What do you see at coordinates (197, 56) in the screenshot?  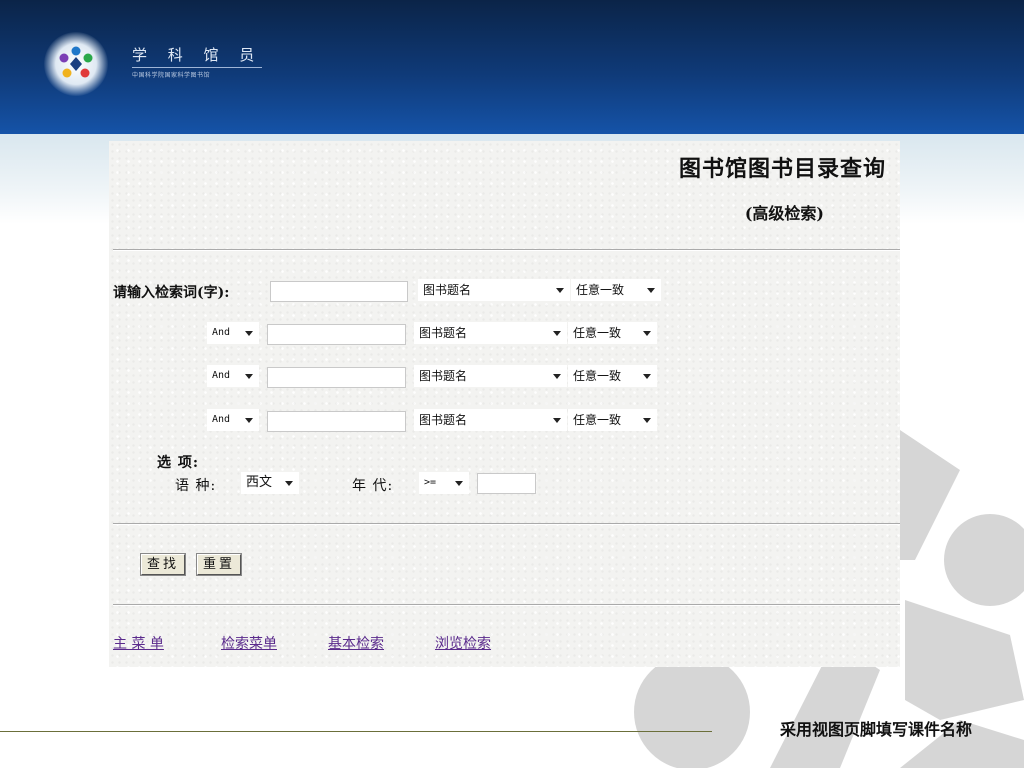 I see `logo-title: 学 科 馆 员` at bounding box center [197, 56].